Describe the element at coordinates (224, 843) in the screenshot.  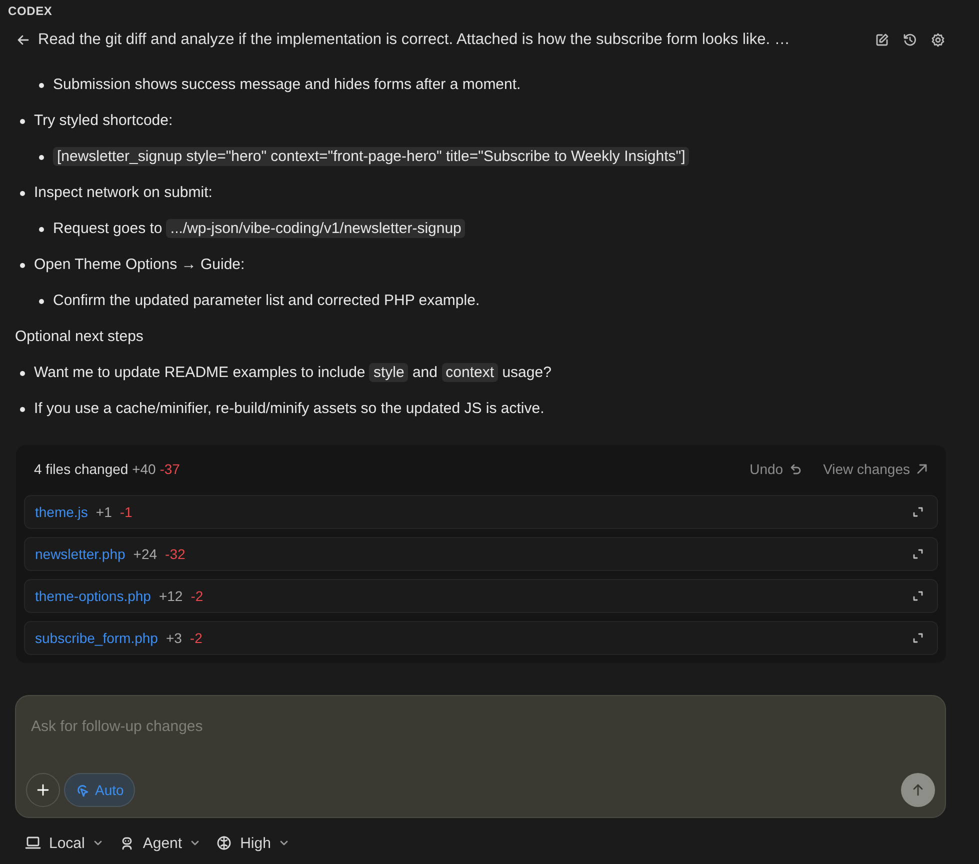
I see `brain-icon` at that location.